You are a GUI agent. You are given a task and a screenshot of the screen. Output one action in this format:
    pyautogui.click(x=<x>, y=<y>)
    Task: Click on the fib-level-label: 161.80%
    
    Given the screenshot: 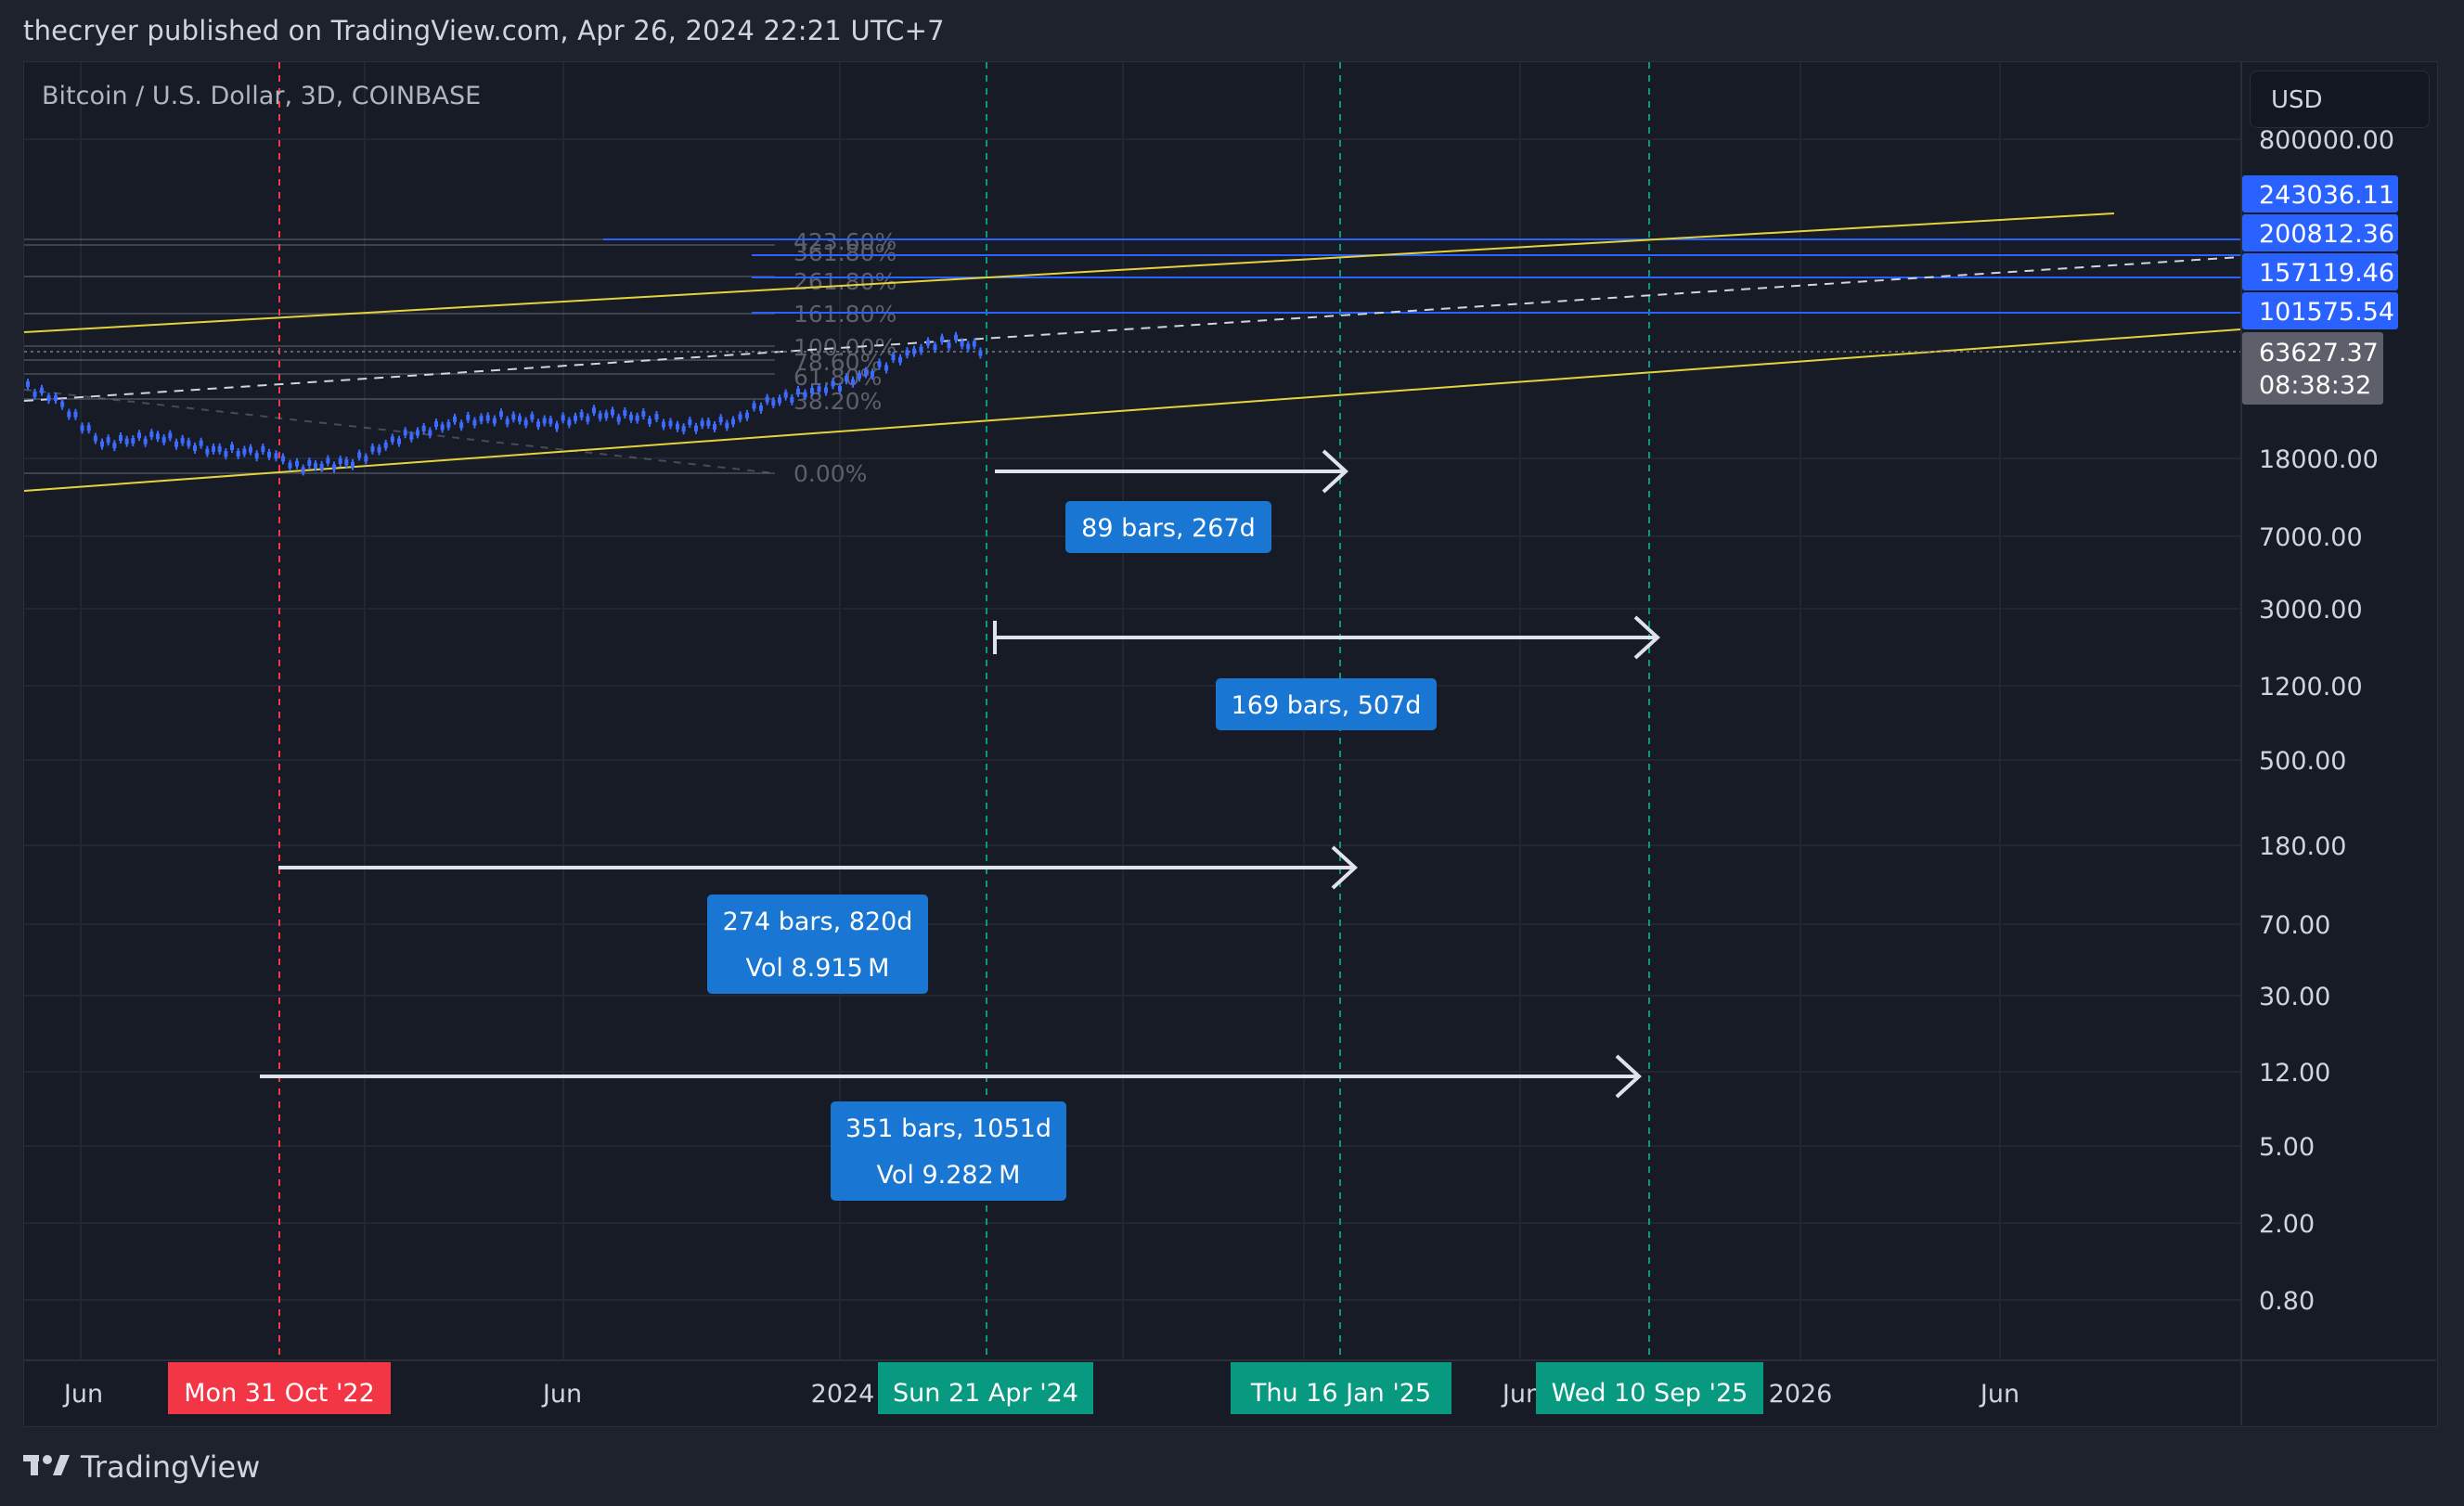 What is the action you would take?
    pyautogui.click(x=845, y=314)
    